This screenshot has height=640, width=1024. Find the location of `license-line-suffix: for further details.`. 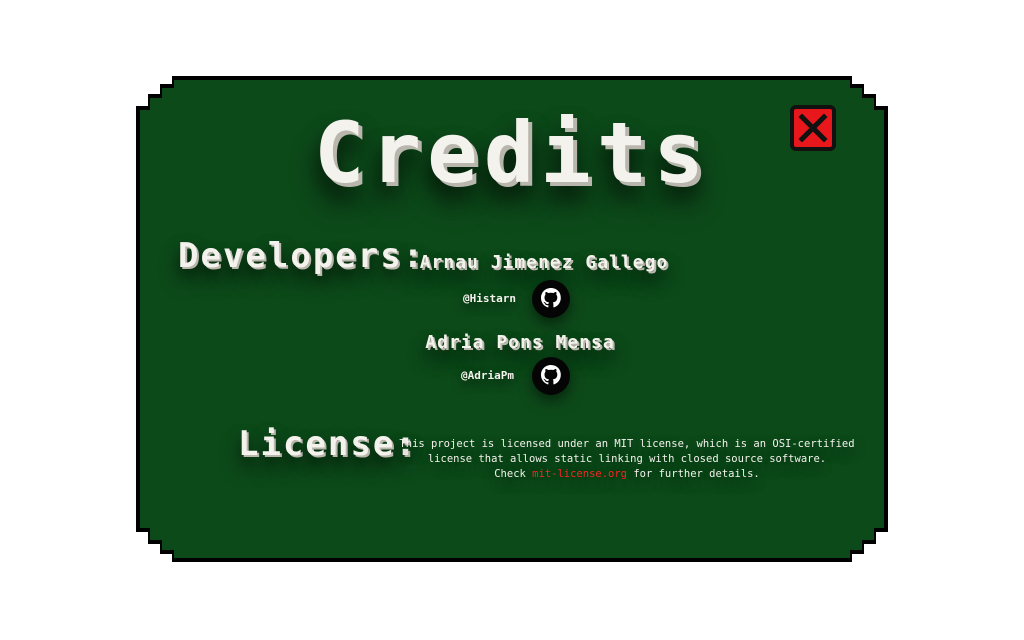

license-line-suffix: for further details. is located at coordinates (693, 474).